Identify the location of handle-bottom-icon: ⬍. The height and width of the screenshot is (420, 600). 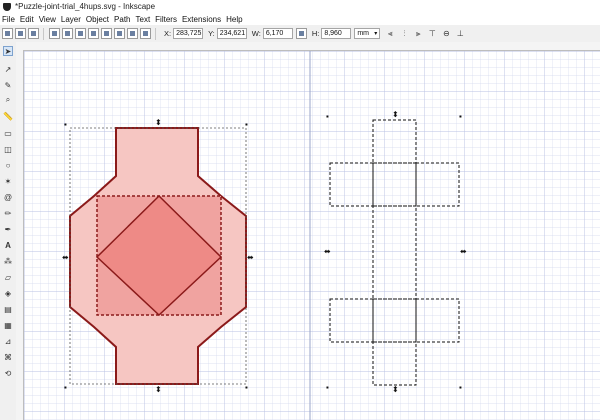
(158, 389).